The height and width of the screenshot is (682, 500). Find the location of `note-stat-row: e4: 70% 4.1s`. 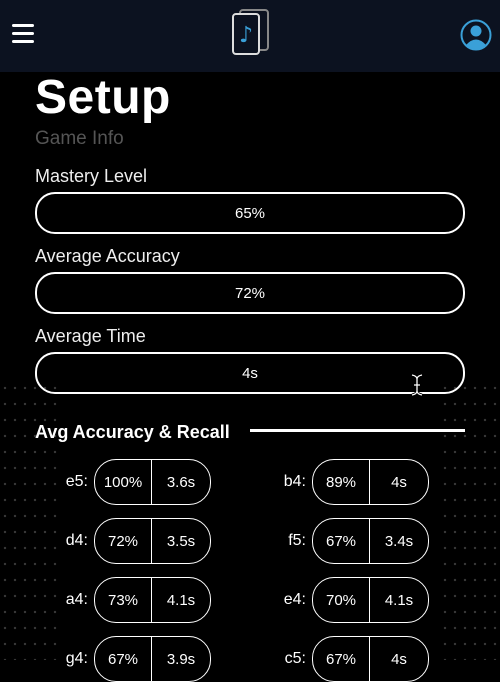

note-stat-row: e4: 70% 4.1s is located at coordinates (353, 600).